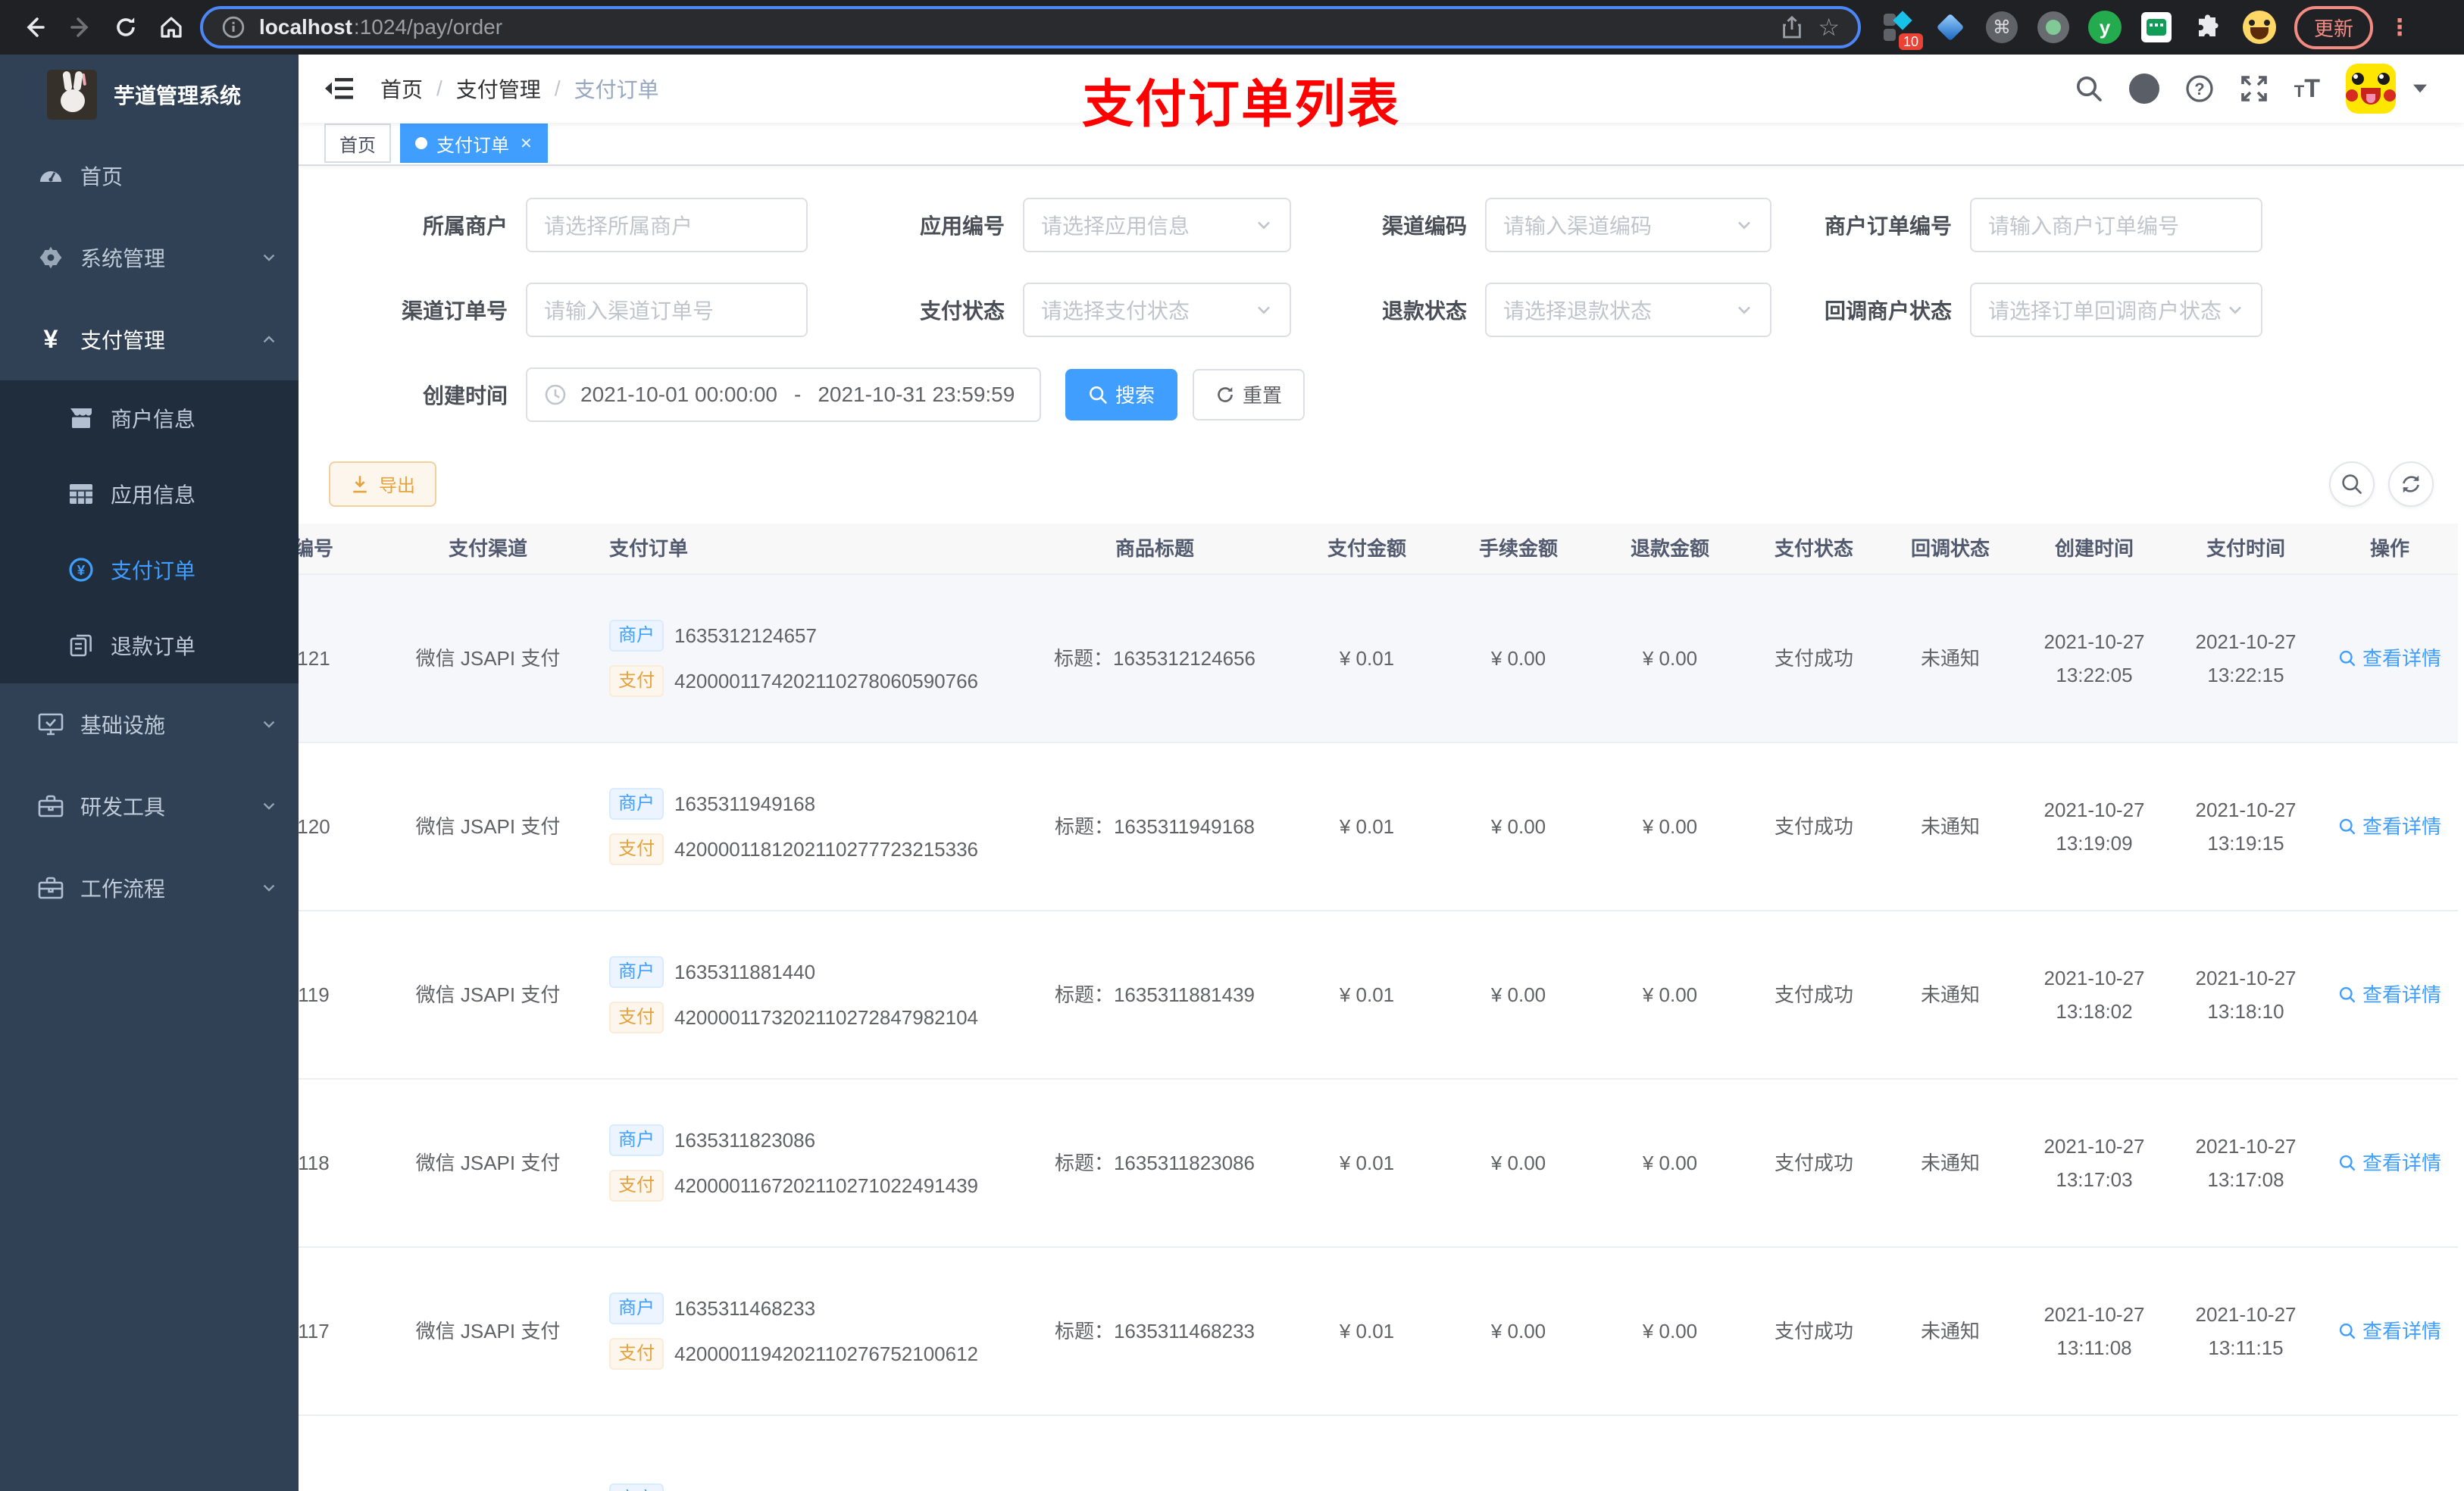  What do you see at coordinates (1628, 309) in the screenshot?
I see `refund-status-select: 请选择退款状态` at bounding box center [1628, 309].